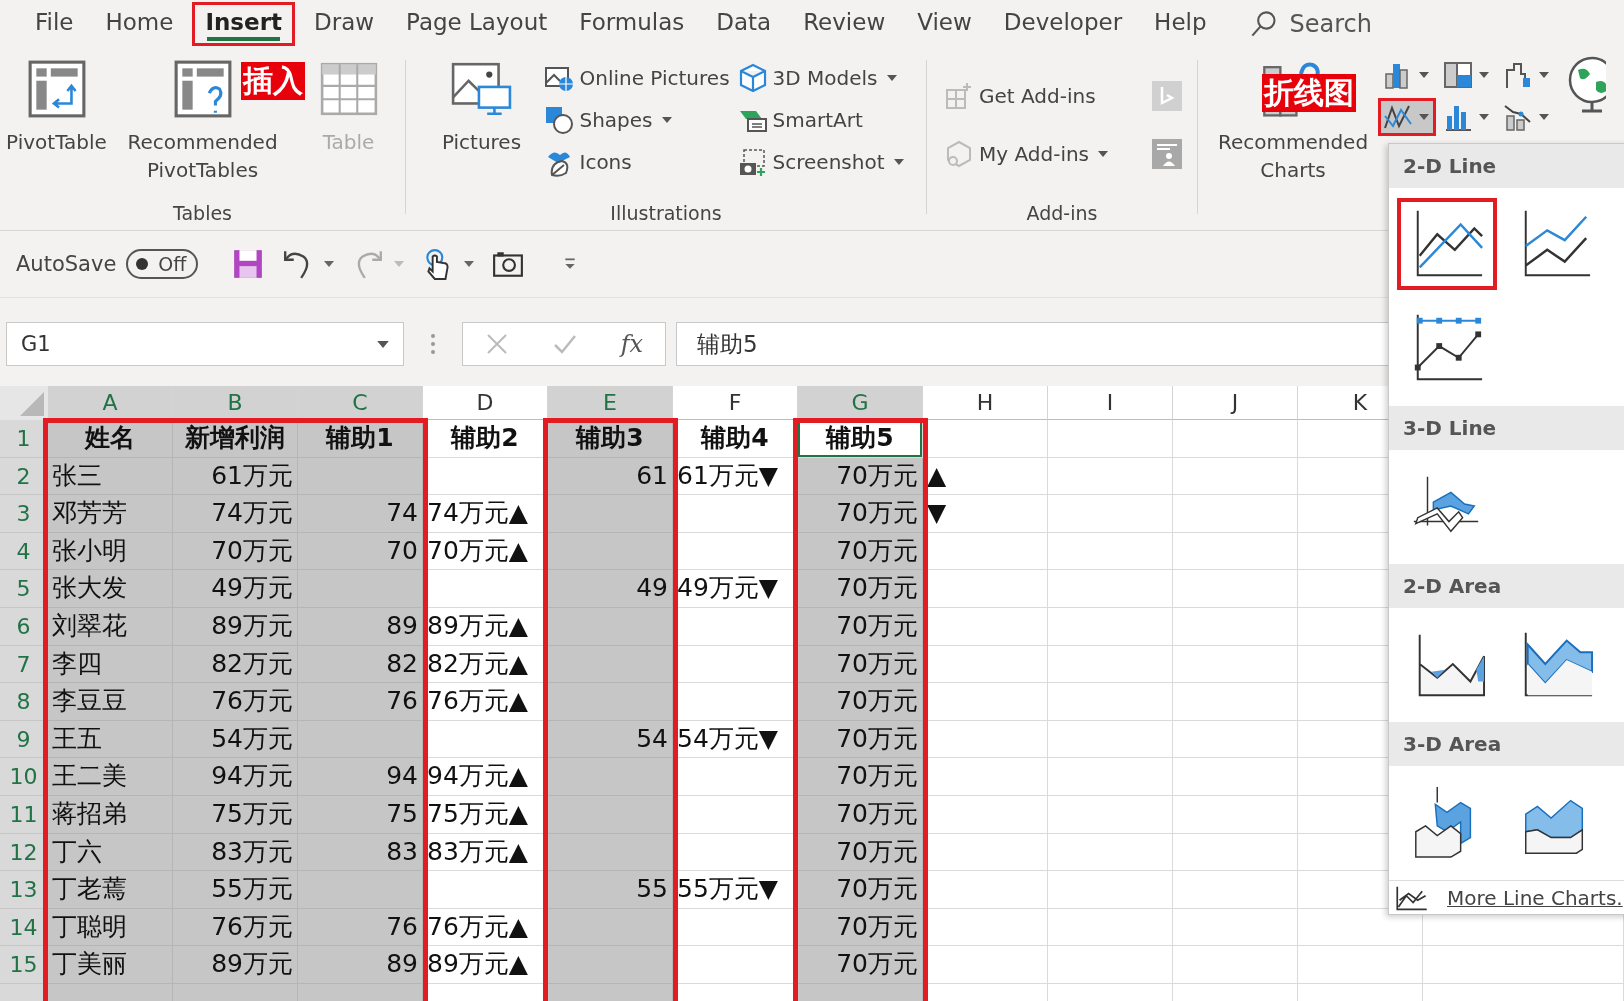 This screenshot has height=1001, width=1624. Describe the element at coordinates (56, 129) in the screenshot. I see `pivottable-button: PivotTable` at that location.